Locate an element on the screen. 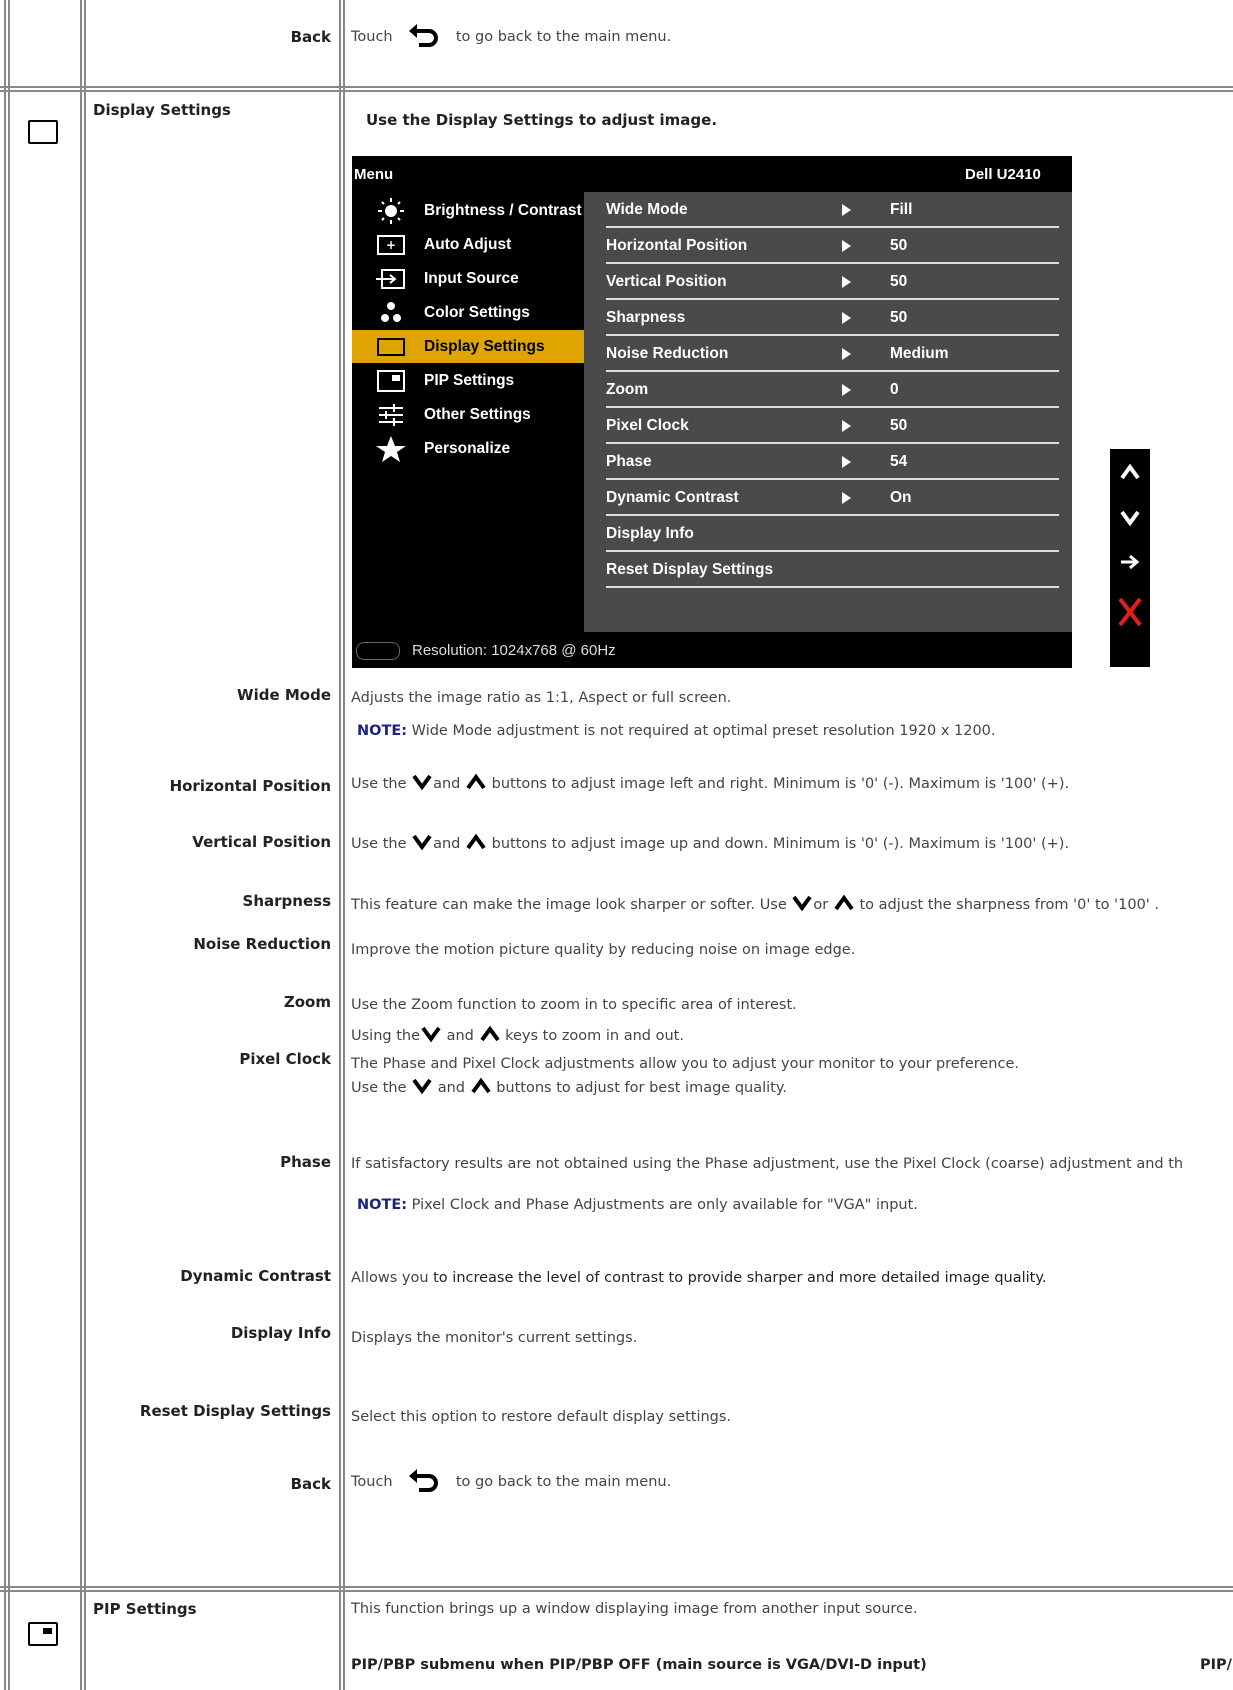  osd-sub-sharpness: Sharpness 50 is located at coordinates (832, 318).